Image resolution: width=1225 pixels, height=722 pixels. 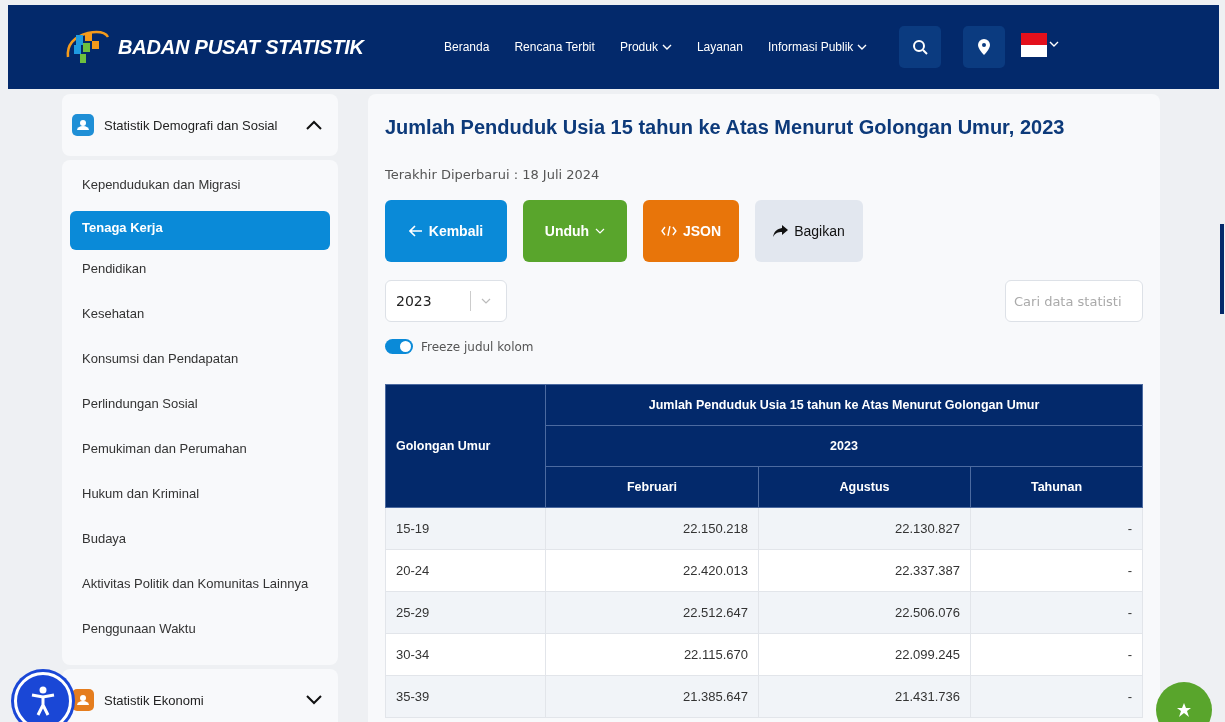 What do you see at coordinates (43, 701) in the screenshot?
I see `accessibility-icon` at bounding box center [43, 701].